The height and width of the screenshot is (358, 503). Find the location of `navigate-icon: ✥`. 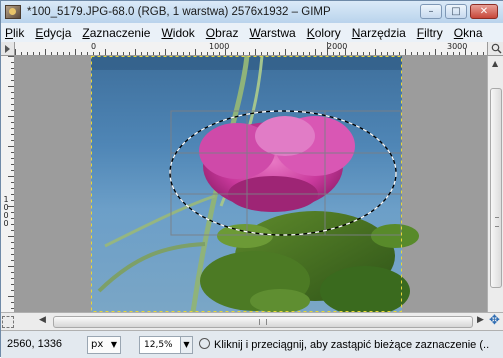

navigate-icon: ✥ is located at coordinates (494, 321).